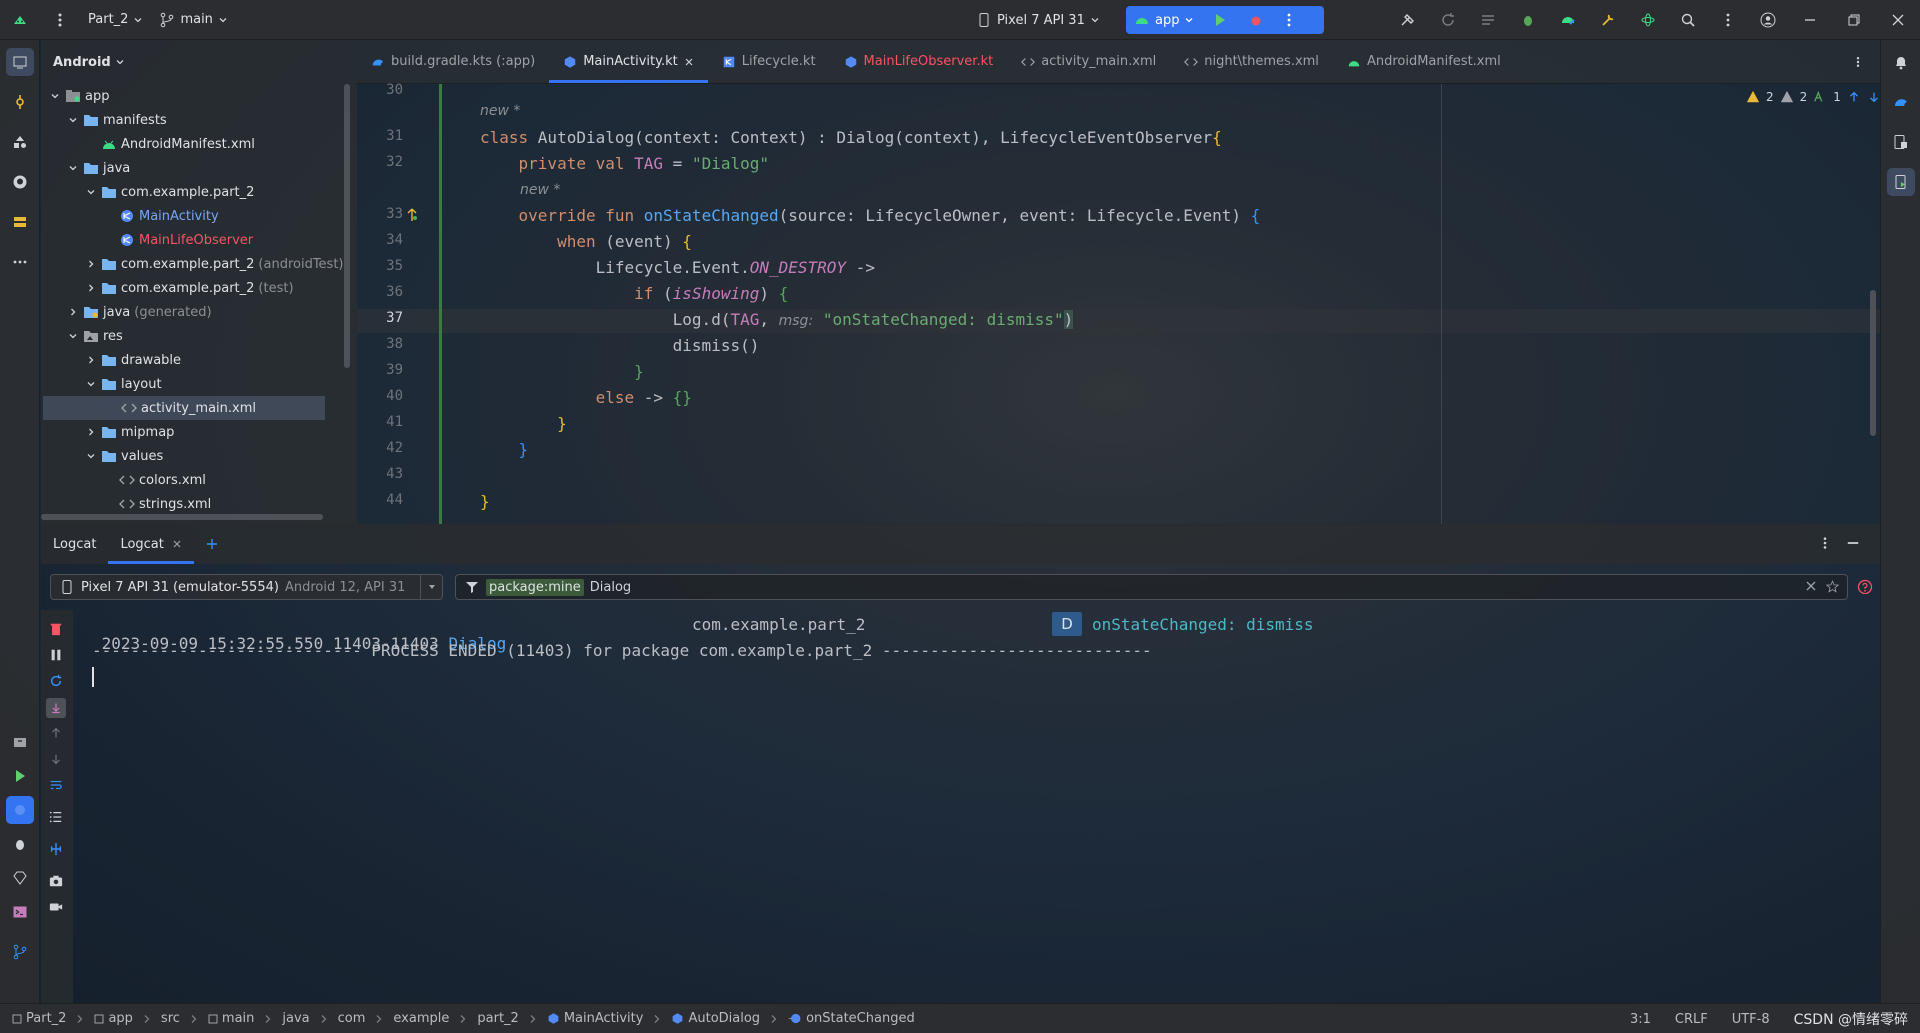  I want to click on terminal-tool-button, so click(20, 912).